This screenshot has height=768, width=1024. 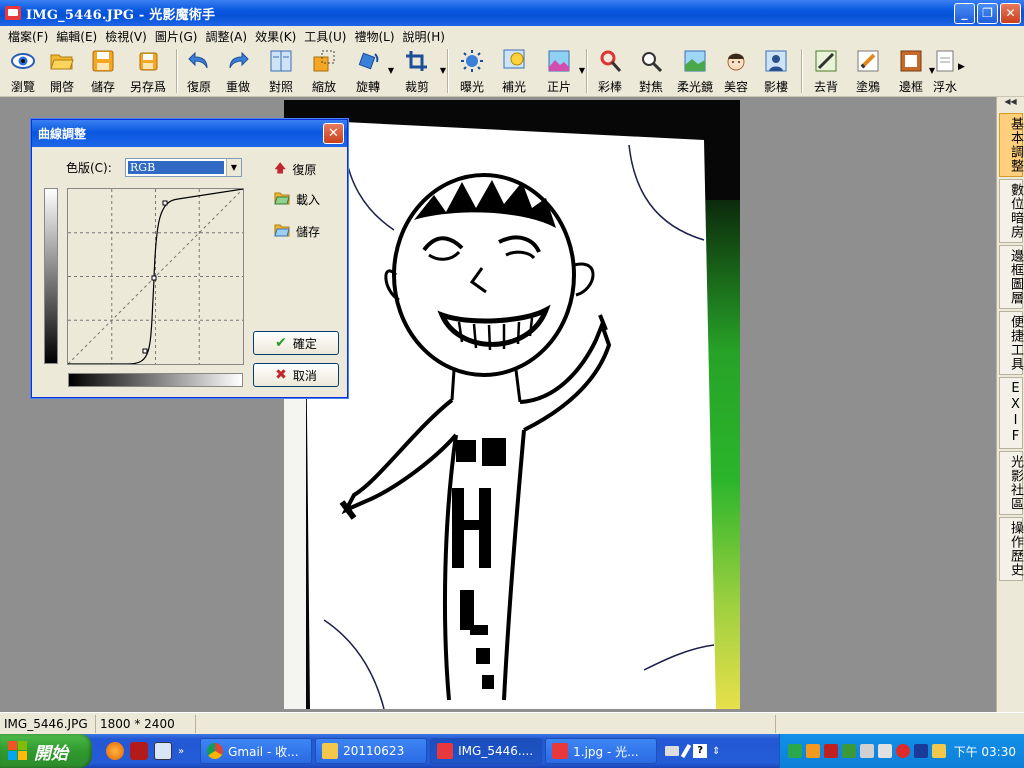 I want to click on minimize-button: _, so click(x=964, y=13).